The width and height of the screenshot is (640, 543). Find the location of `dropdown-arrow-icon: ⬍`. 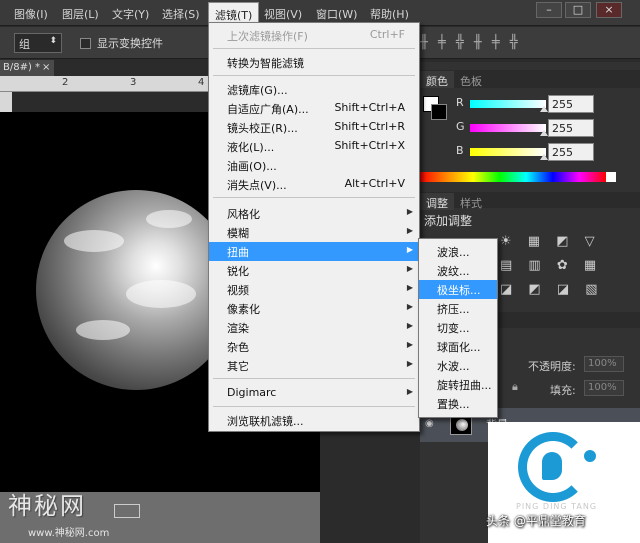

dropdown-arrow-icon: ⬍ is located at coordinates (53, 41).